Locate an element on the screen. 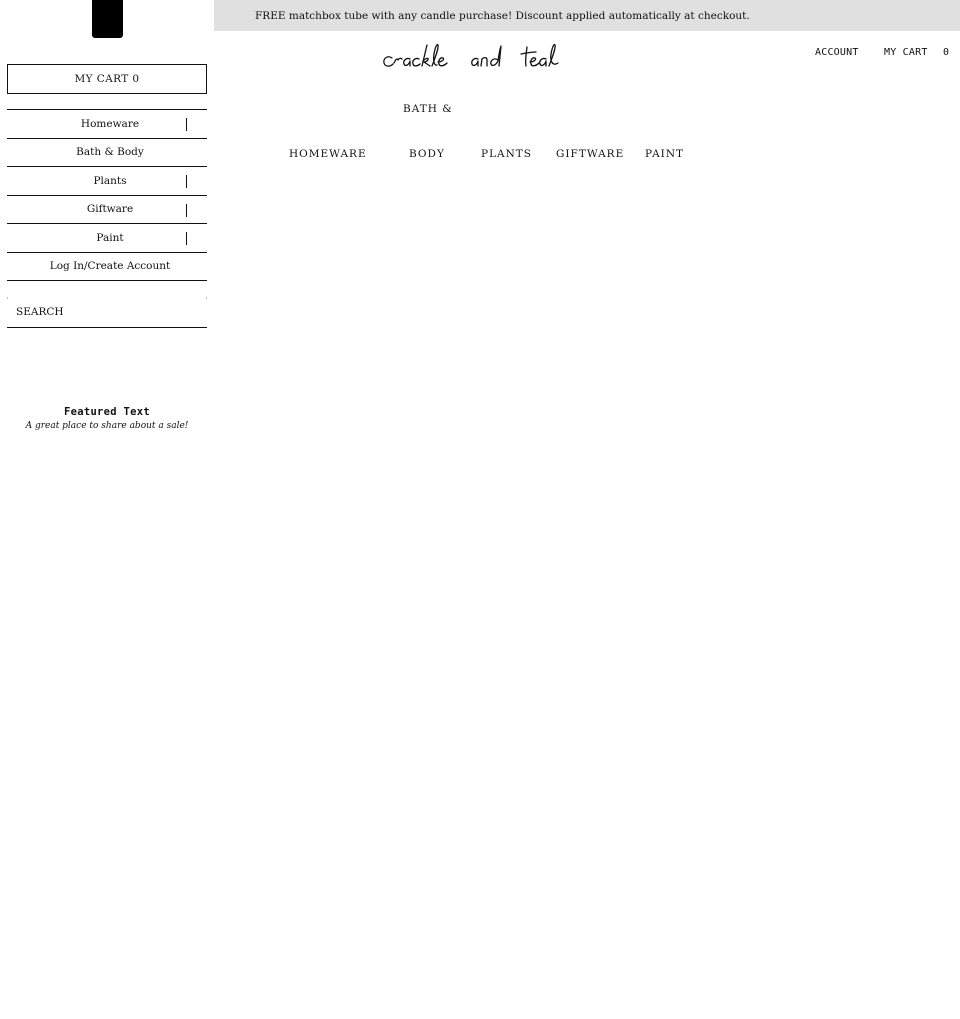 The width and height of the screenshot is (960, 1019). drawer-item-login: Log In/Create Account is located at coordinates (107, 267).